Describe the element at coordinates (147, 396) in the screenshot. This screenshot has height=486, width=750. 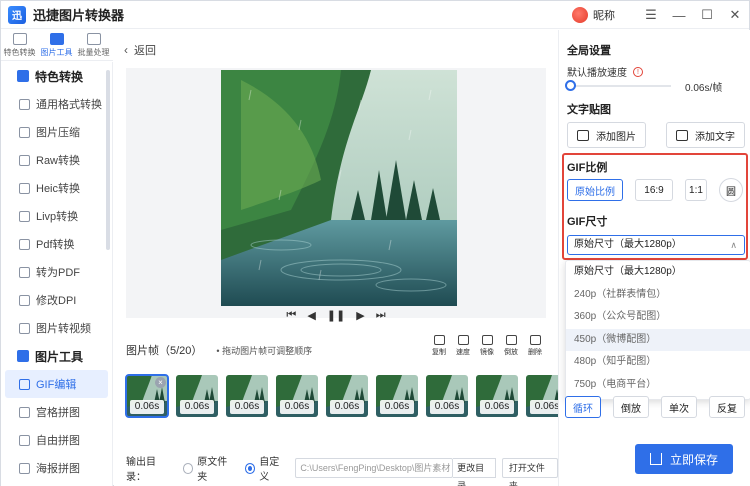
I see `frame-thumbnail: 0.06s ×` at that location.